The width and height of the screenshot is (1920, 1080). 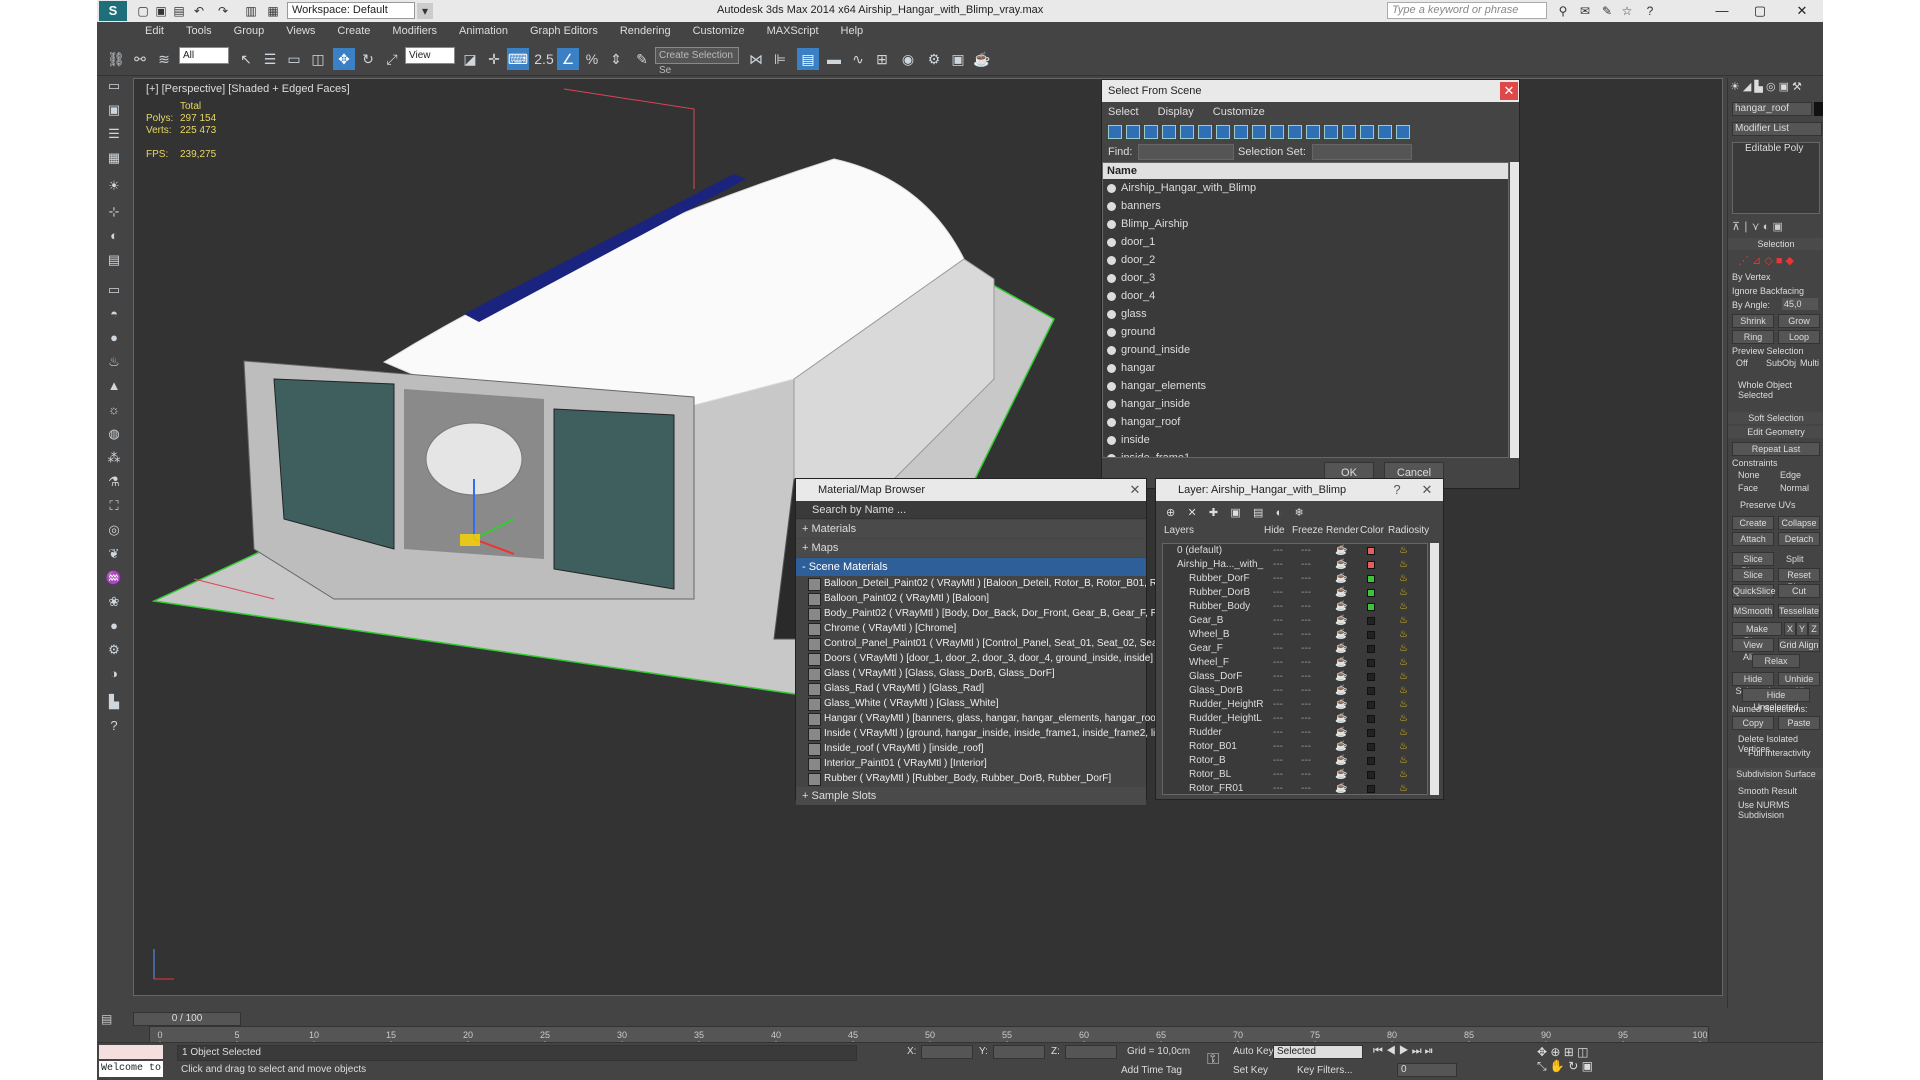 What do you see at coordinates (971, 548) in the screenshot?
I see `maps-group: + Maps` at bounding box center [971, 548].